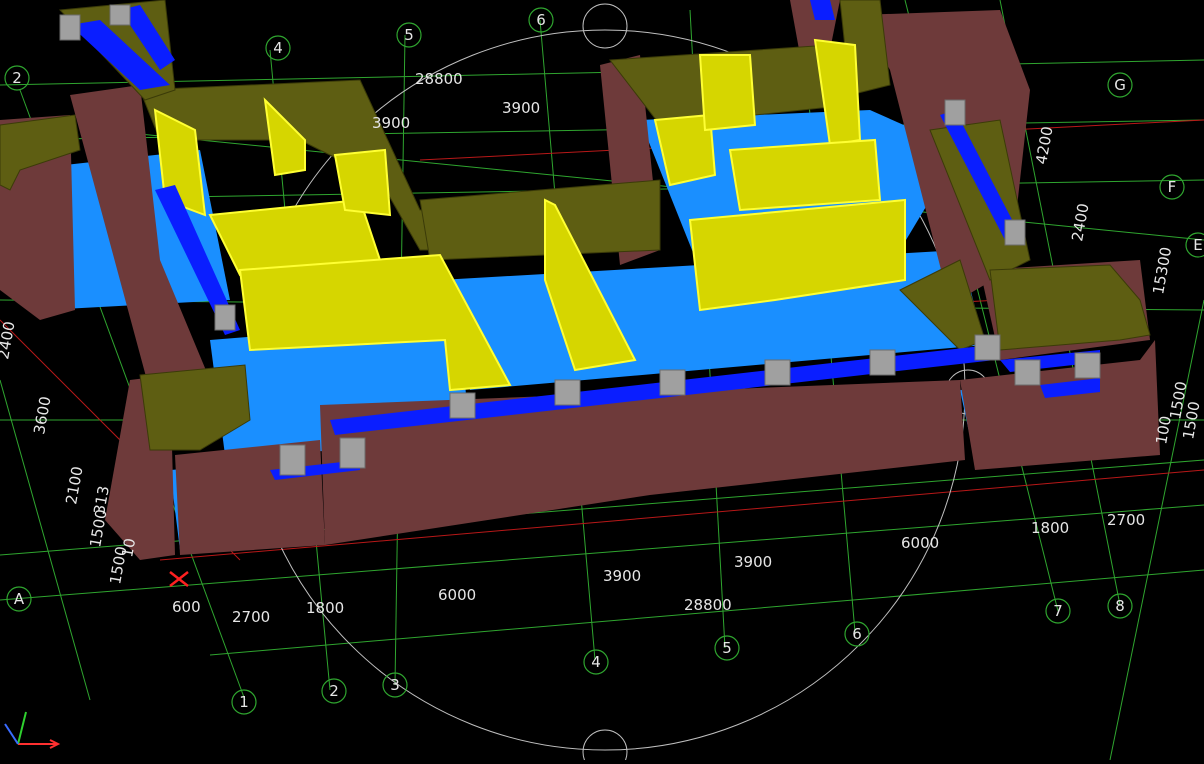 This screenshot has width=1204, height=764. Describe the element at coordinates (727, 648) in the screenshot. I see `axis-5: 5` at that location.